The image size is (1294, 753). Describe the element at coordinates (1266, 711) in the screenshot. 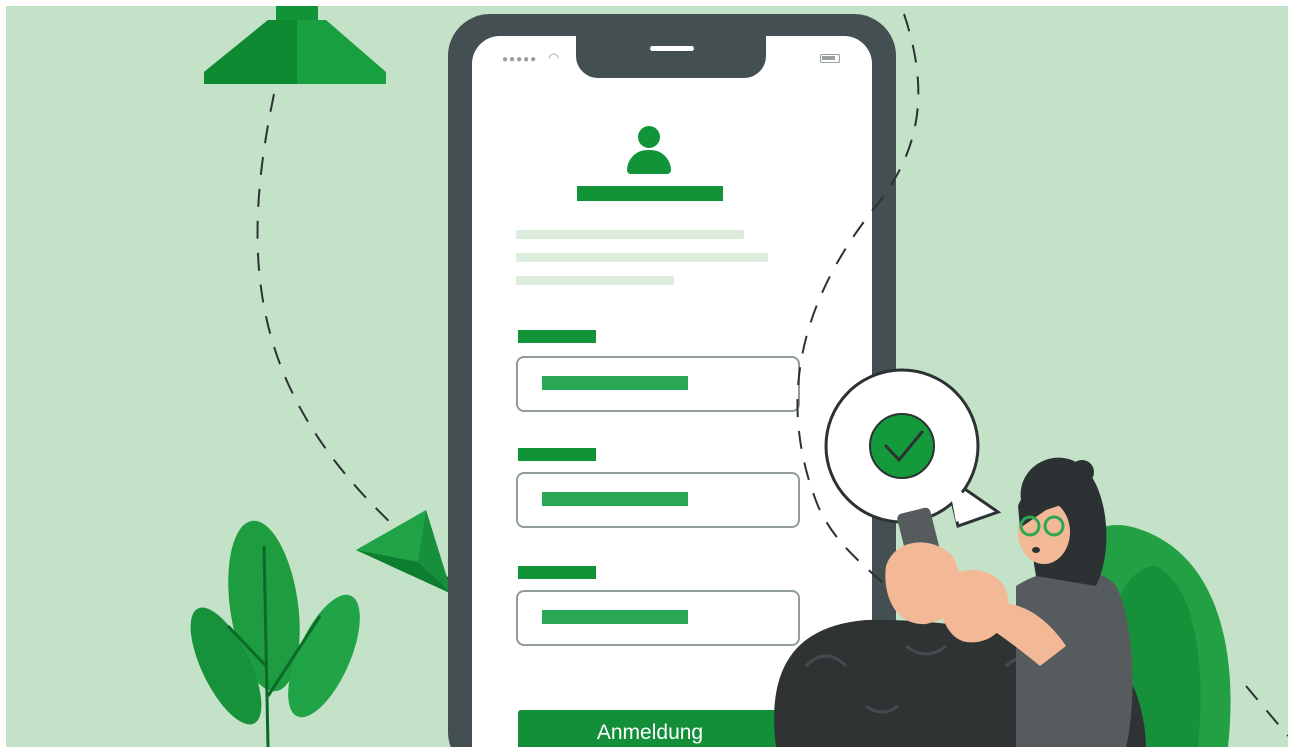

I see `dashed-path-corner` at that location.